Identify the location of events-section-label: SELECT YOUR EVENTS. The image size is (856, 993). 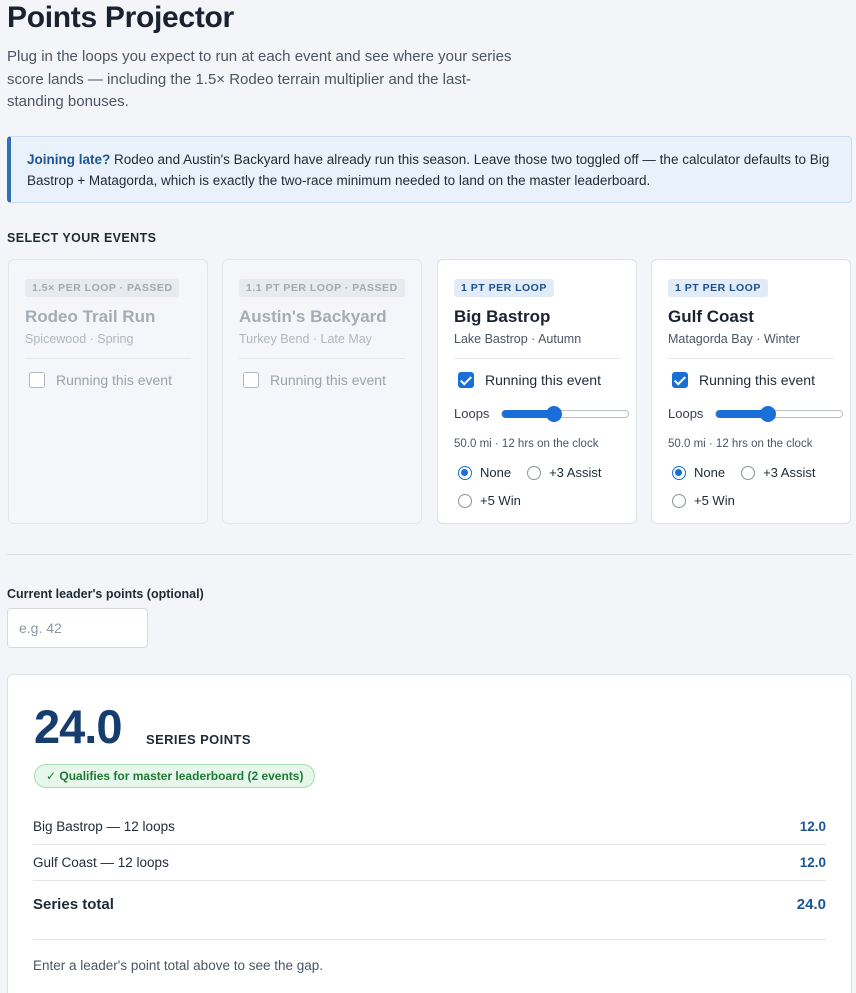
(82, 238).